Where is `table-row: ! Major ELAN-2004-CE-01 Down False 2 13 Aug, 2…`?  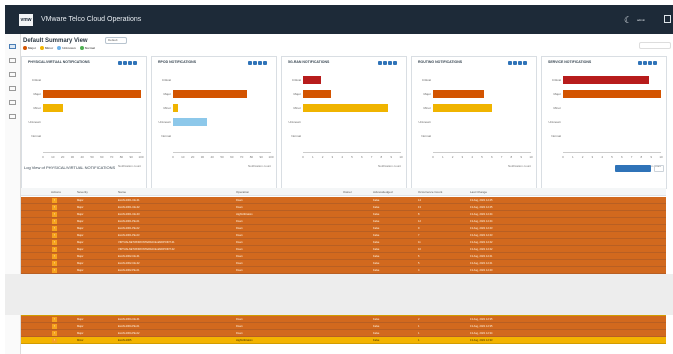
table-row: ! Major ELAN-2004-CE-01 Down False 2 13 Aug, 2… is located at coordinates (343, 319).